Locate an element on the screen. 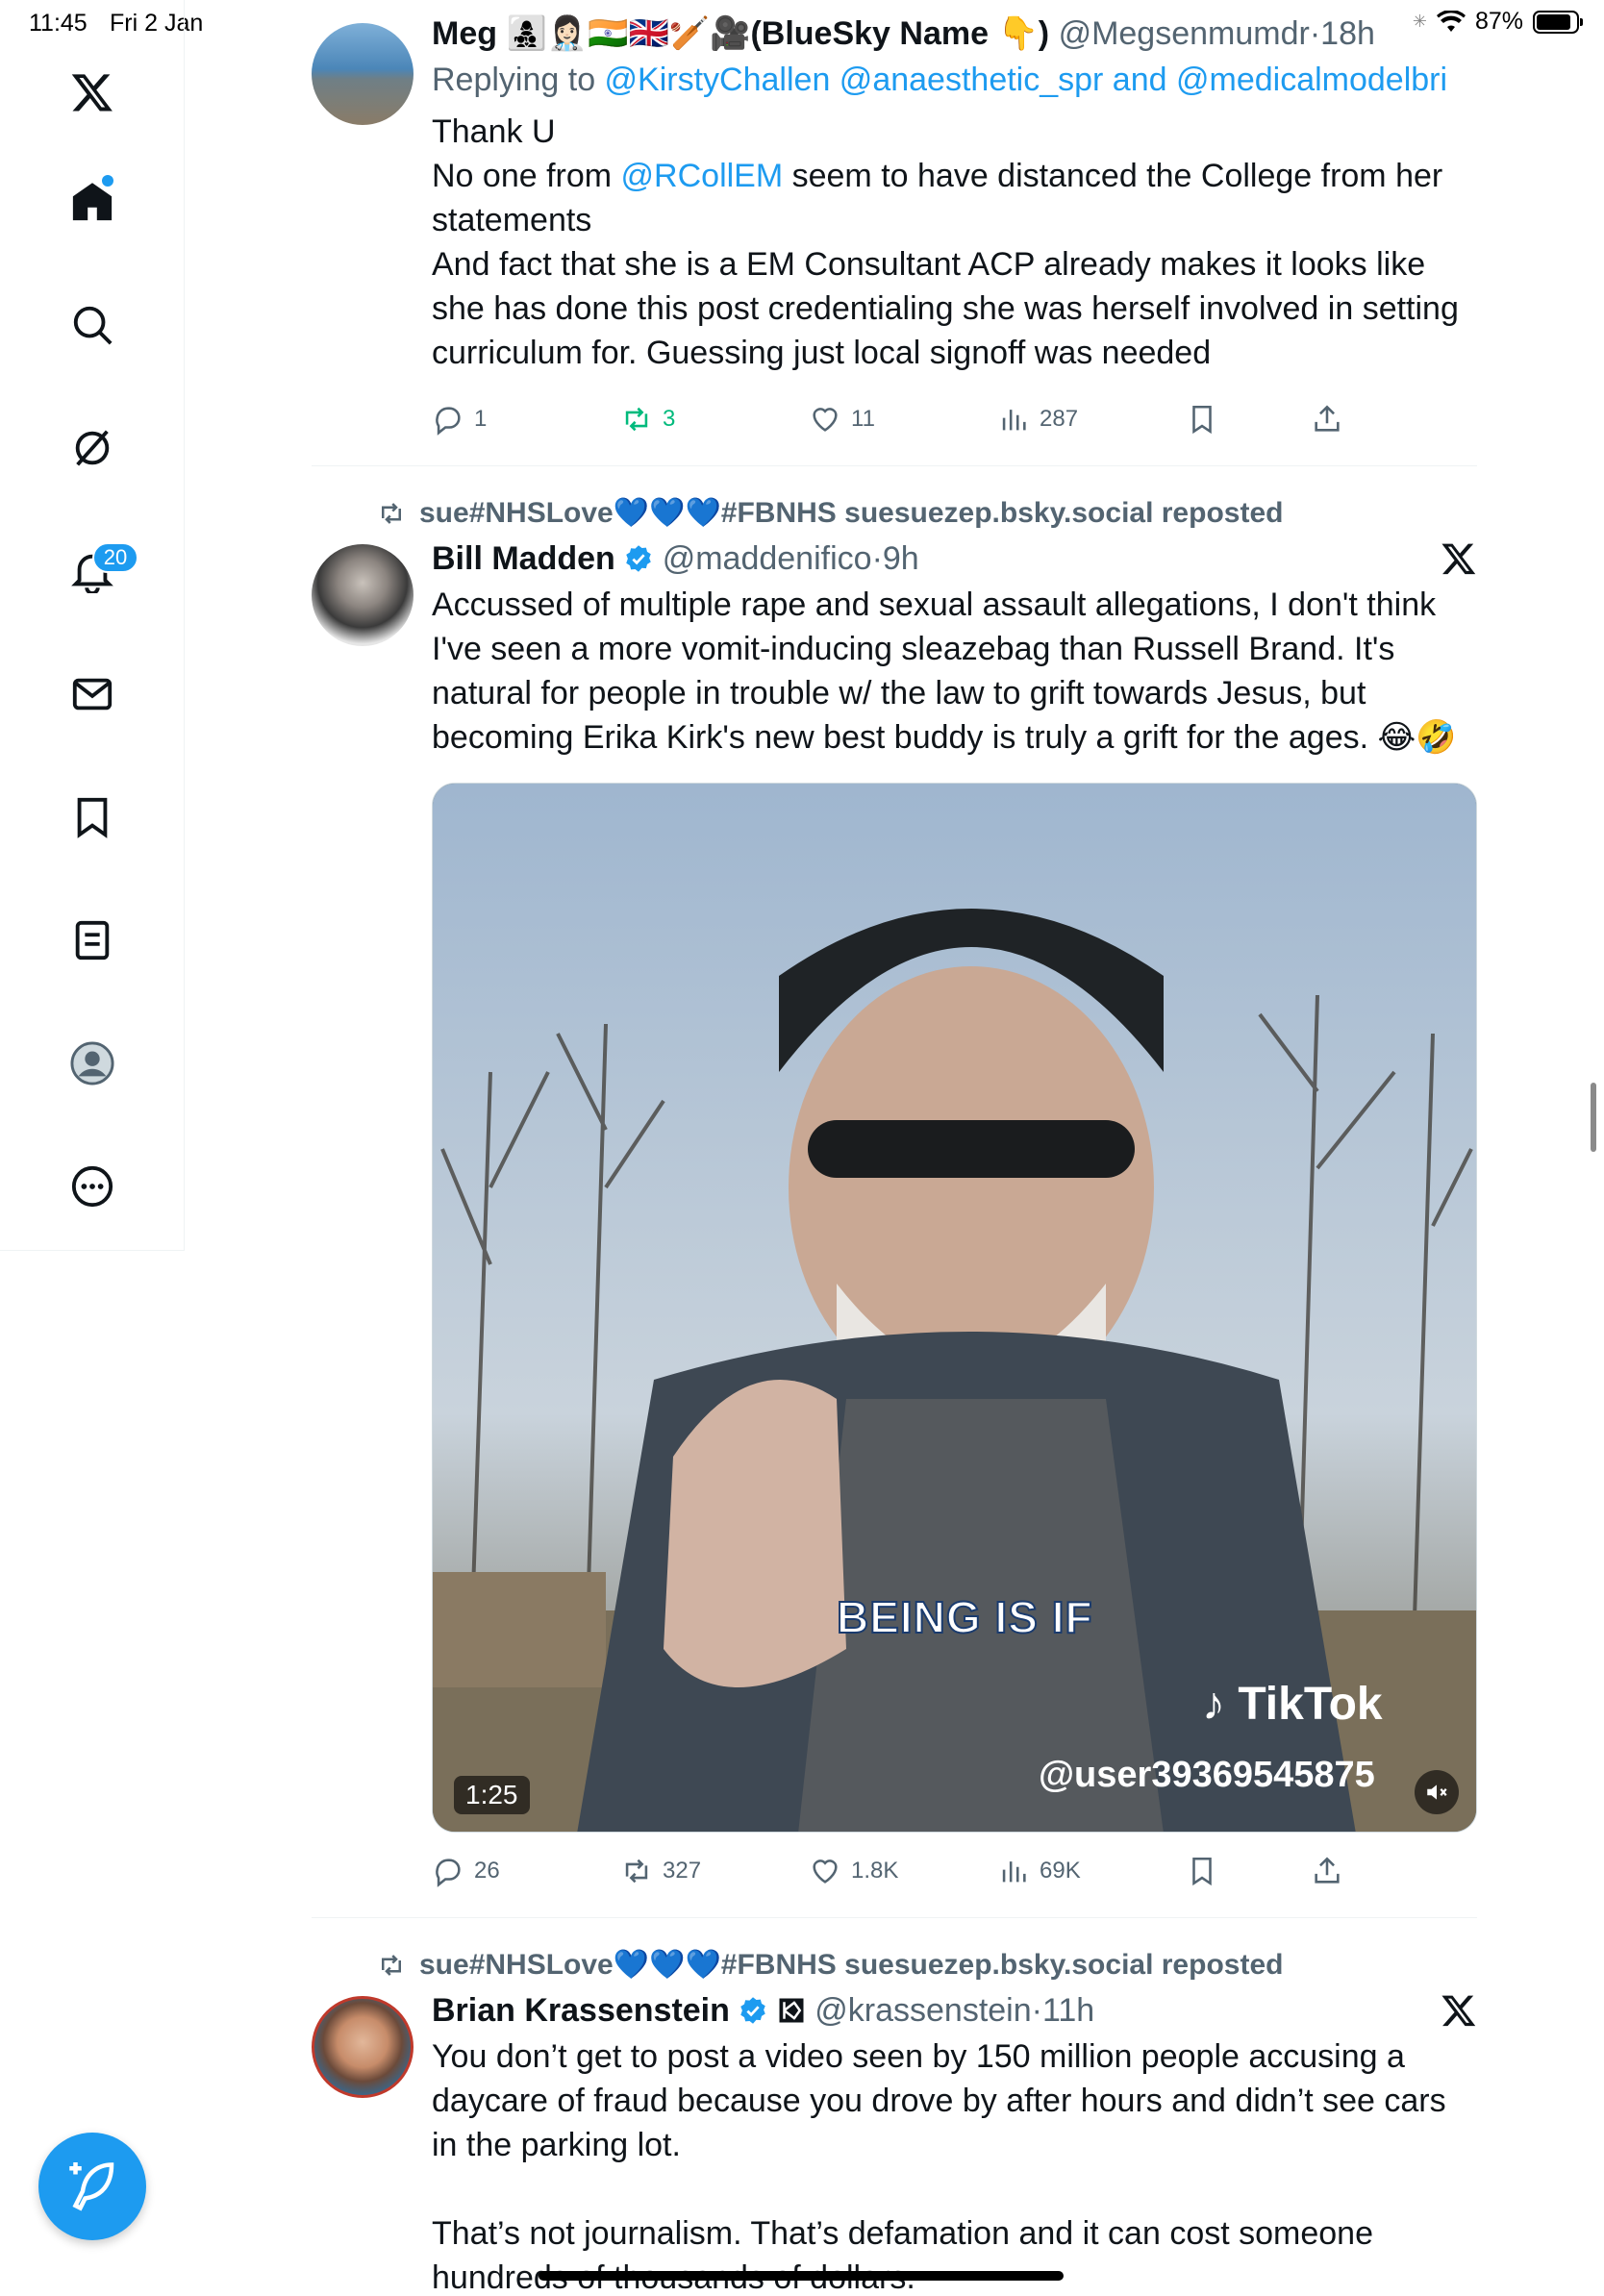  repost-count: 3 is located at coordinates (669, 419).